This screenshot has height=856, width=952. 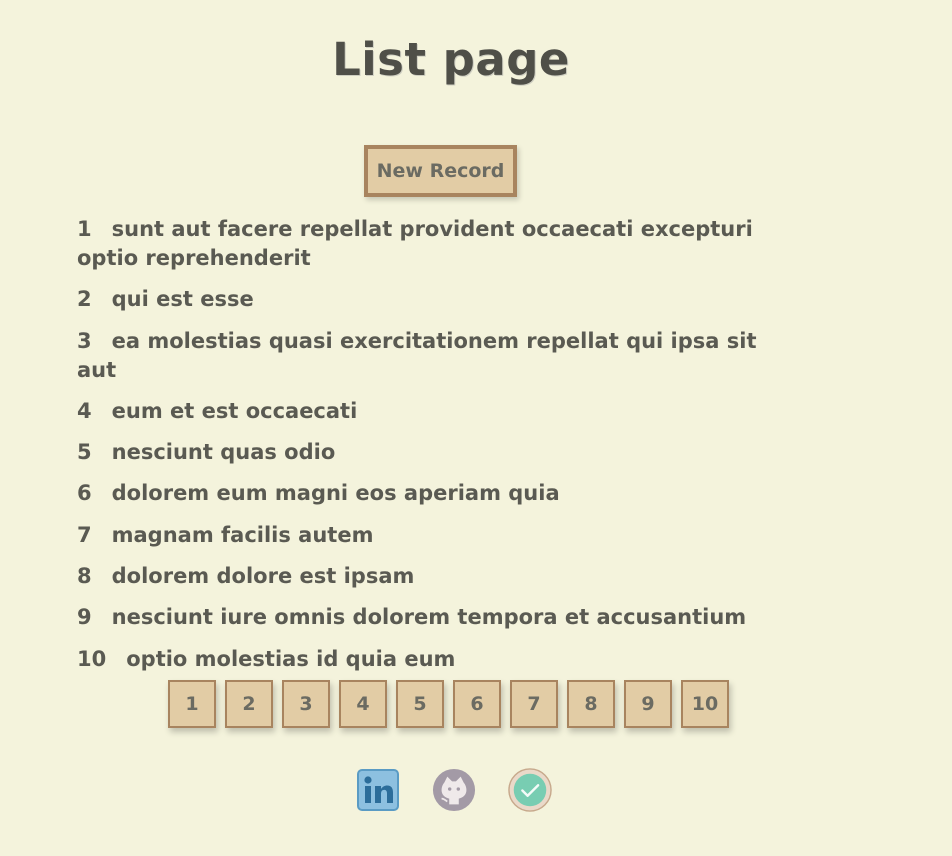 What do you see at coordinates (477, 704) in the screenshot?
I see `page-button-6: 6` at bounding box center [477, 704].